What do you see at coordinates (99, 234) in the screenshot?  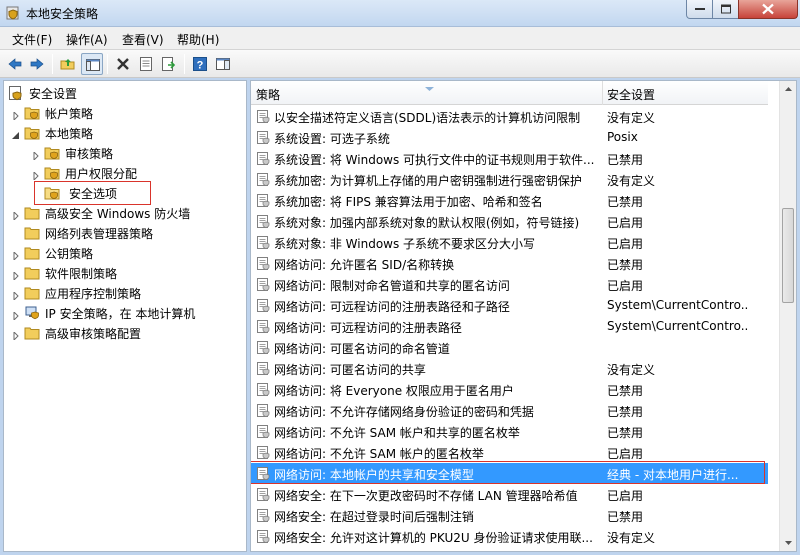 I see `tree-item-label: 网络列表管理器策略` at bounding box center [99, 234].